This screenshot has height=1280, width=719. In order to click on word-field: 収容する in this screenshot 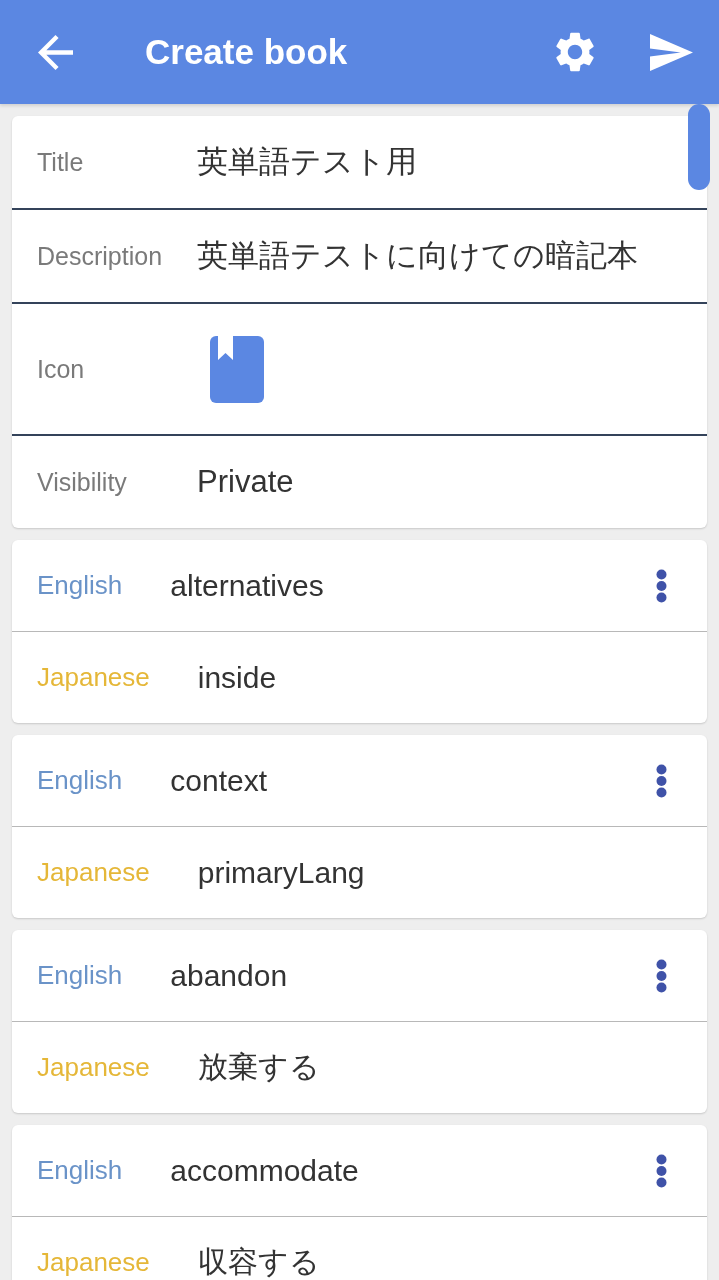, I will do `click(258, 1261)`.